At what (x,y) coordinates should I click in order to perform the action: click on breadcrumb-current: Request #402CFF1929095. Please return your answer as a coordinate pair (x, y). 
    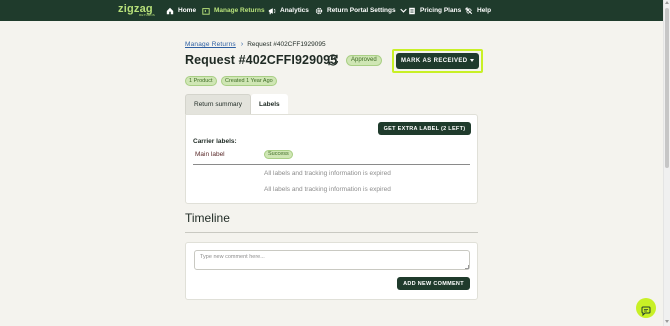
    Looking at the image, I should click on (286, 44).